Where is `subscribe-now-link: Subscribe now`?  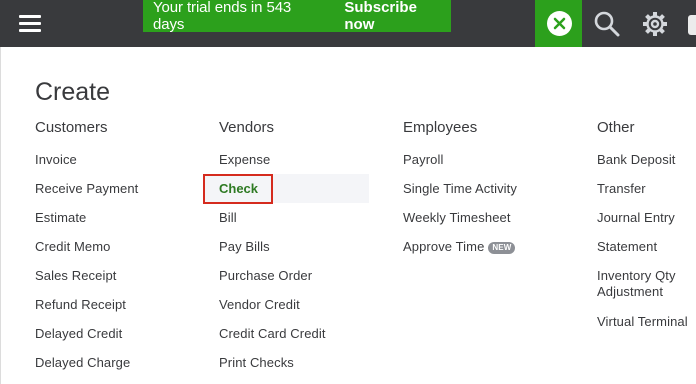 subscribe-now-link: Subscribe now is located at coordinates (397, 16).